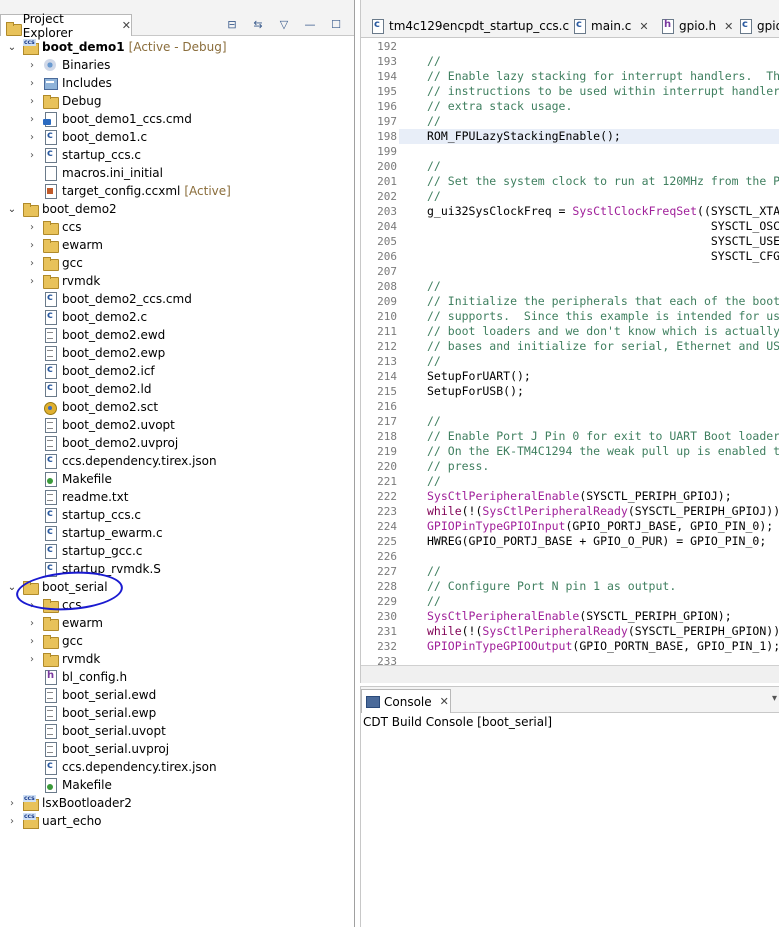 This screenshot has height=927, width=779. What do you see at coordinates (479, 376) in the screenshot?
I see `code-line: SetupForUART();` at bounding box center [479, 376].